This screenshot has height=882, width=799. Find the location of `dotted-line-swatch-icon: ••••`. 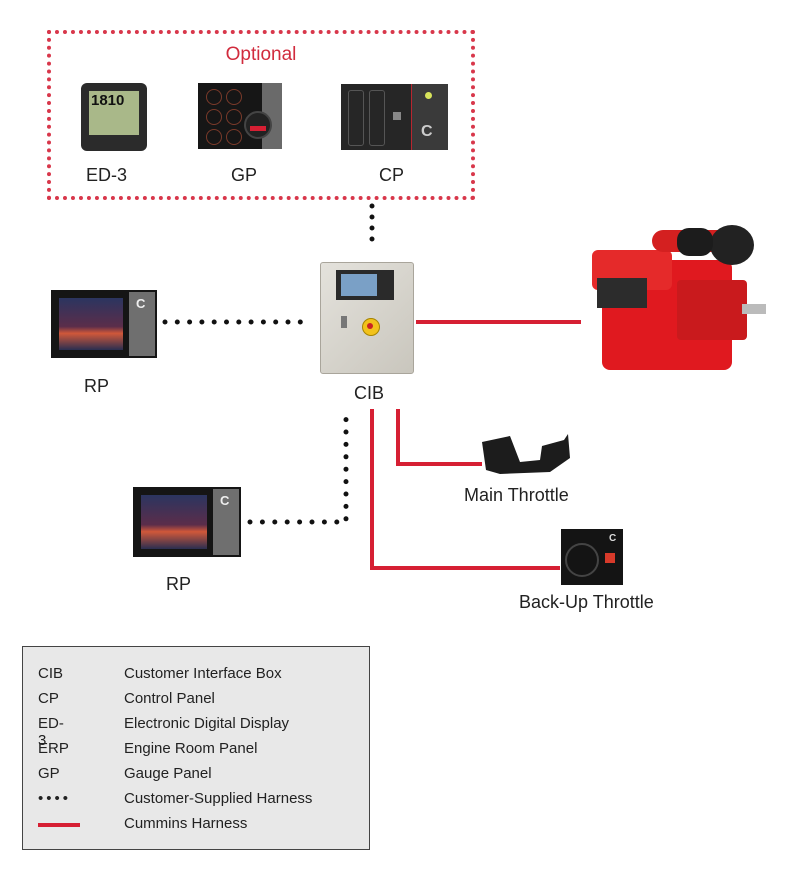

dotted-line-swatch-icon: •••• is located at coordinates (55, 798).